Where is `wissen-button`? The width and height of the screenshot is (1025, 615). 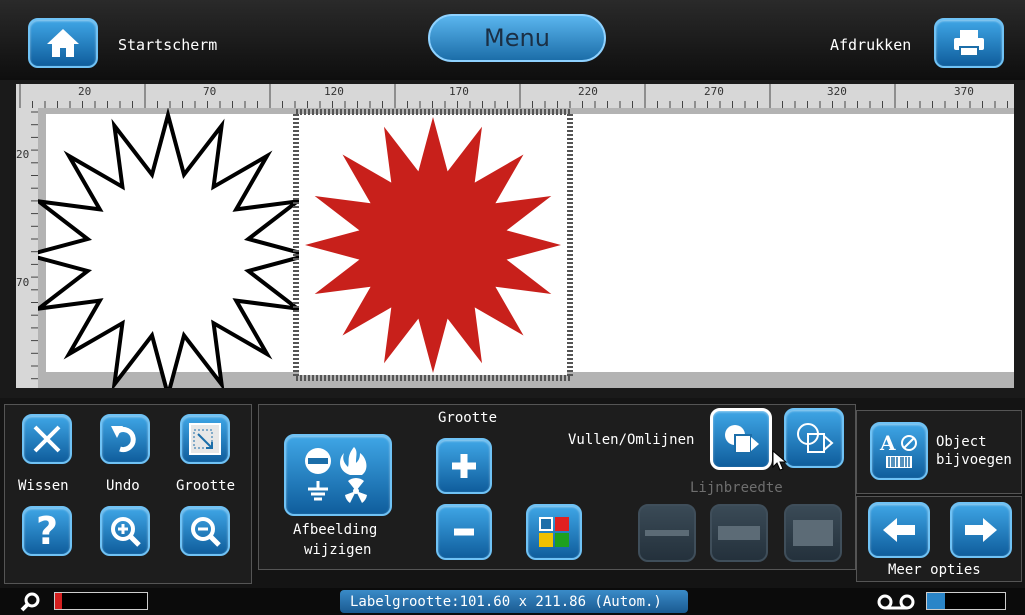
wissen-button is located at coordinates (47, 439).